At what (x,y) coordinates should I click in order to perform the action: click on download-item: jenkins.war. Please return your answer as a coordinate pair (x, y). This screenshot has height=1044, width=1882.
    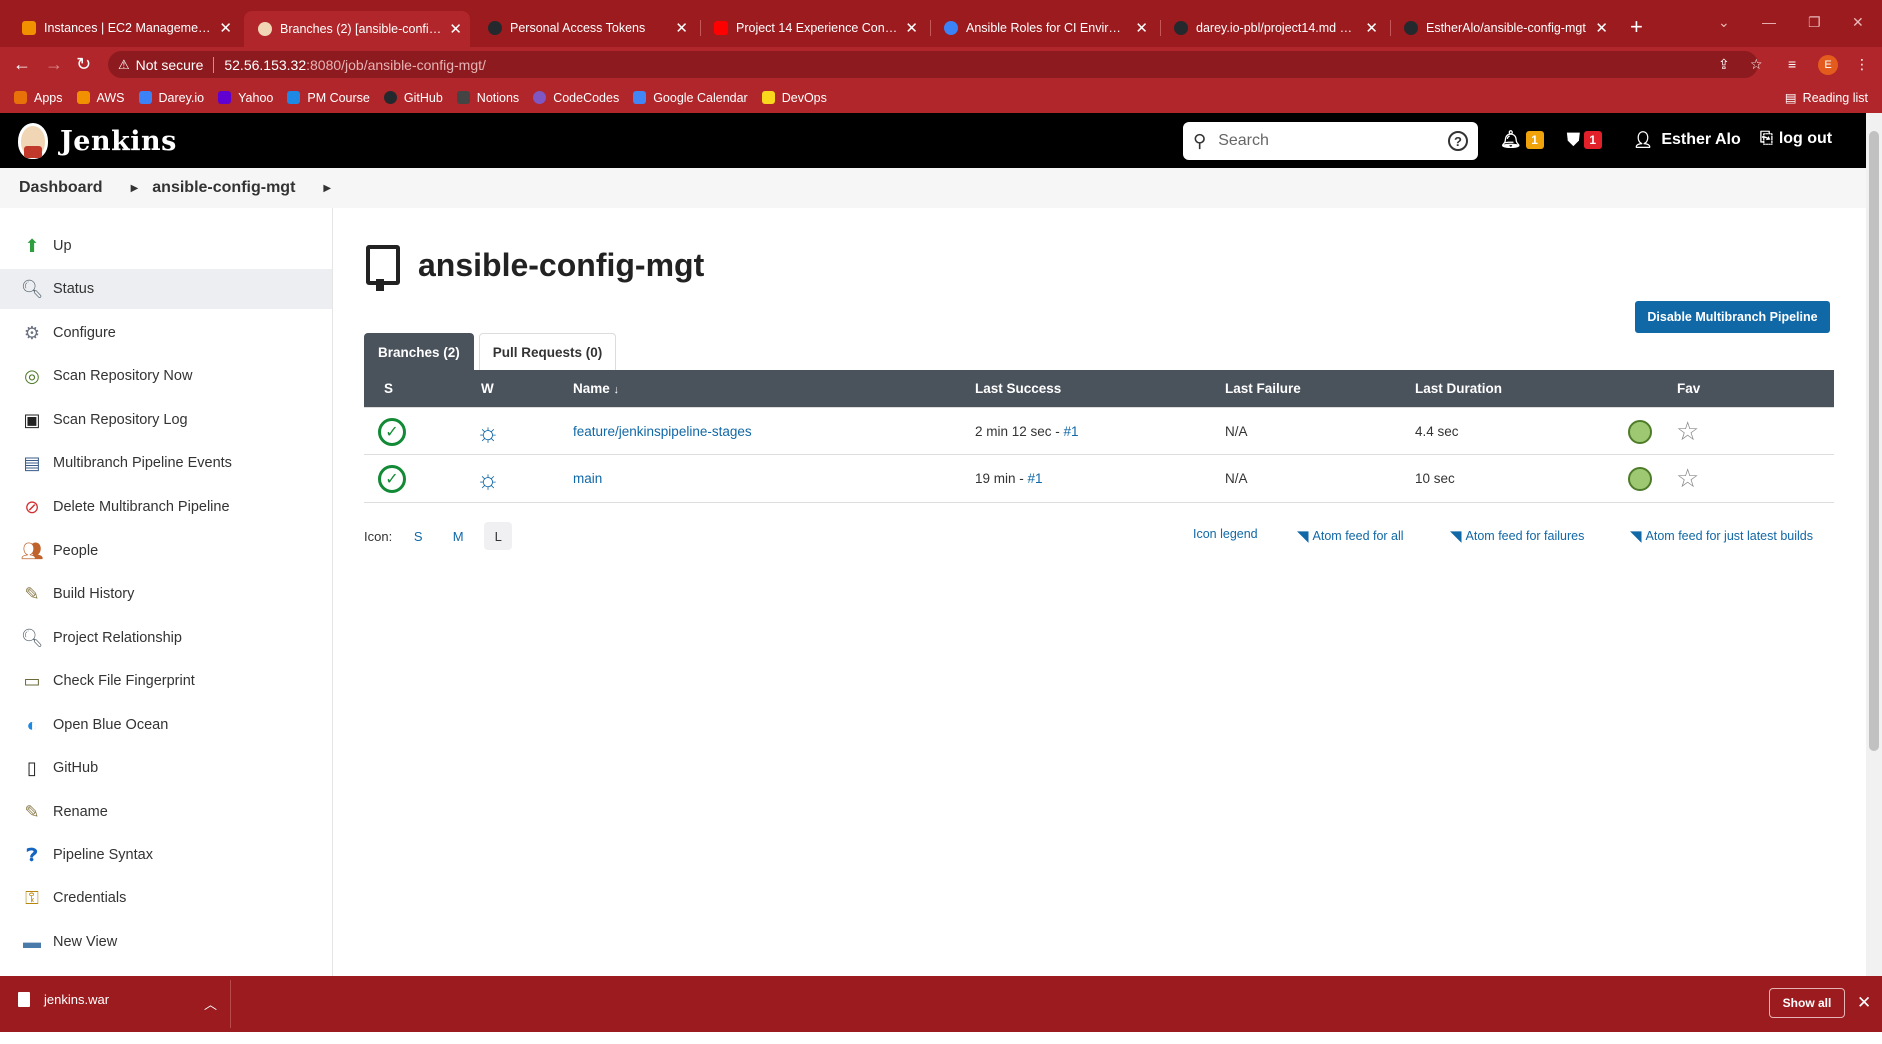
    Looking at the image, I should click on (63, 999).